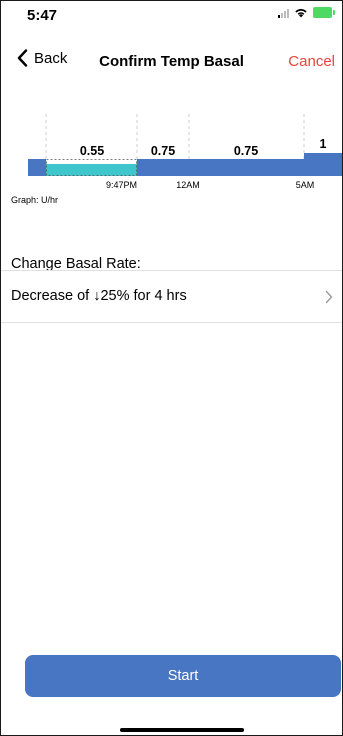 The image size is (343, 736). Describe the element at coordinates (91, 170) in the screenshot. I see `basal-bar-temp` at that location.